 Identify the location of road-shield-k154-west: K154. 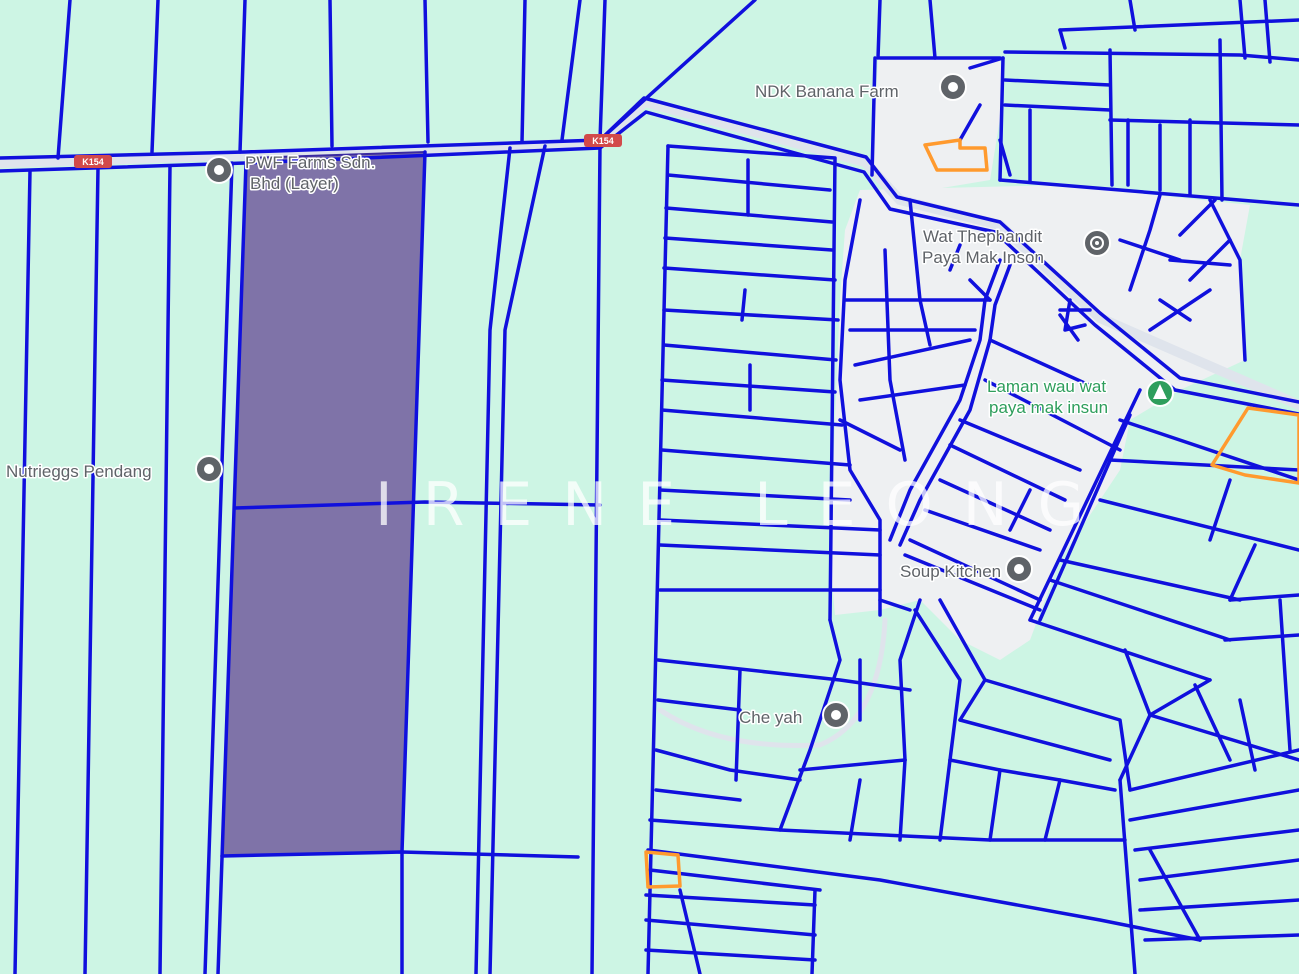
(93, 161).